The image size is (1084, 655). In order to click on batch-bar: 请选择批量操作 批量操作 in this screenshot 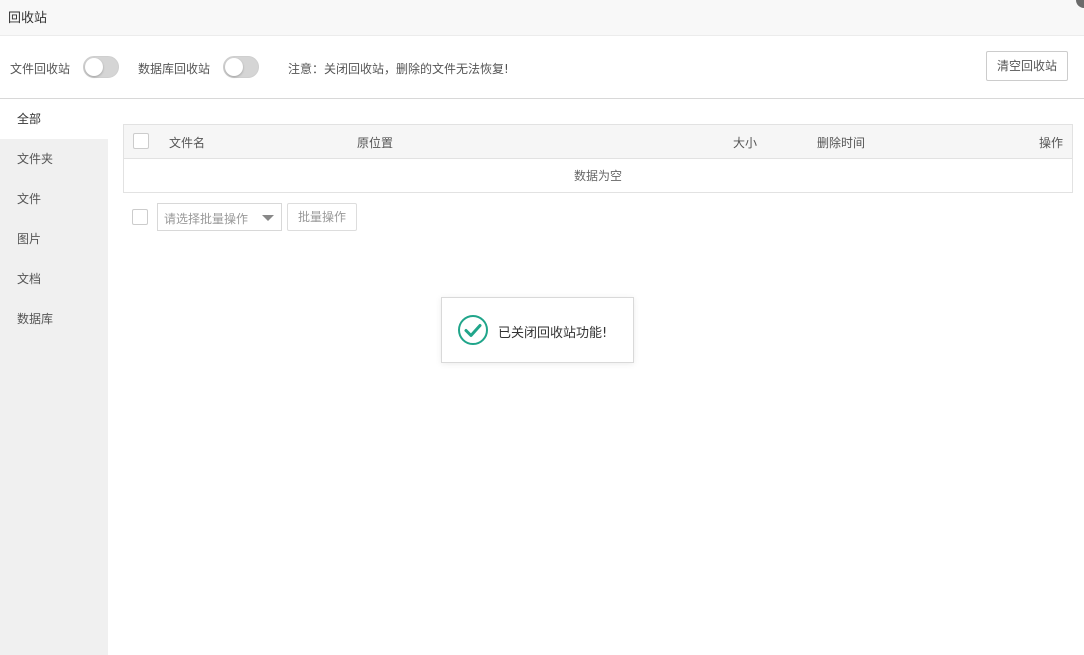, I will do `click(273, 218)`.